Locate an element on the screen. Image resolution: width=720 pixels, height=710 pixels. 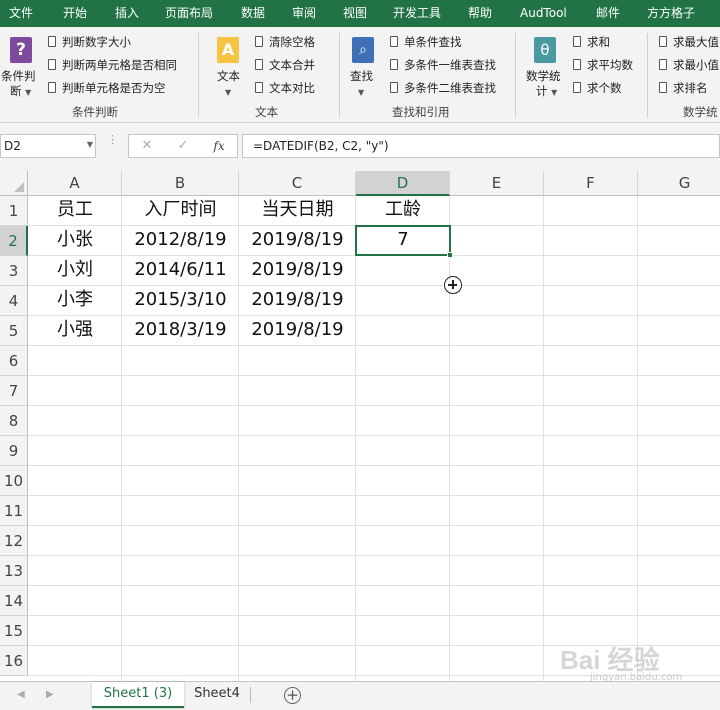
cancel-icon: ✕ is located at coordinates (147, 146).